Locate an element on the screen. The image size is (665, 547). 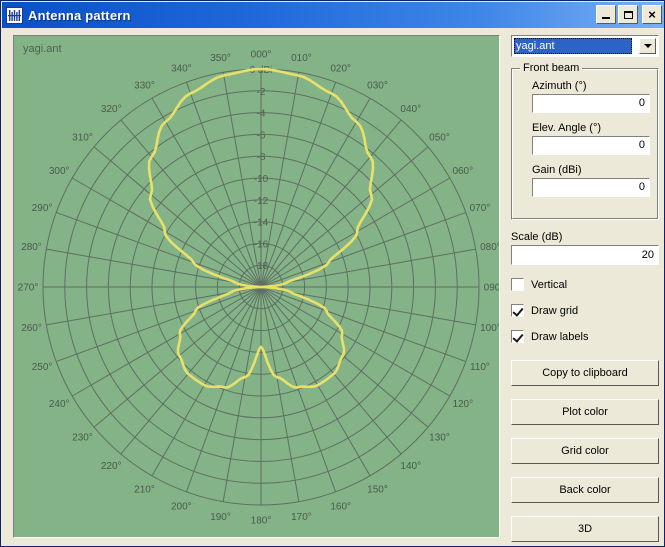
polar-angle-label: 080° is located at coordinates (489, 247).